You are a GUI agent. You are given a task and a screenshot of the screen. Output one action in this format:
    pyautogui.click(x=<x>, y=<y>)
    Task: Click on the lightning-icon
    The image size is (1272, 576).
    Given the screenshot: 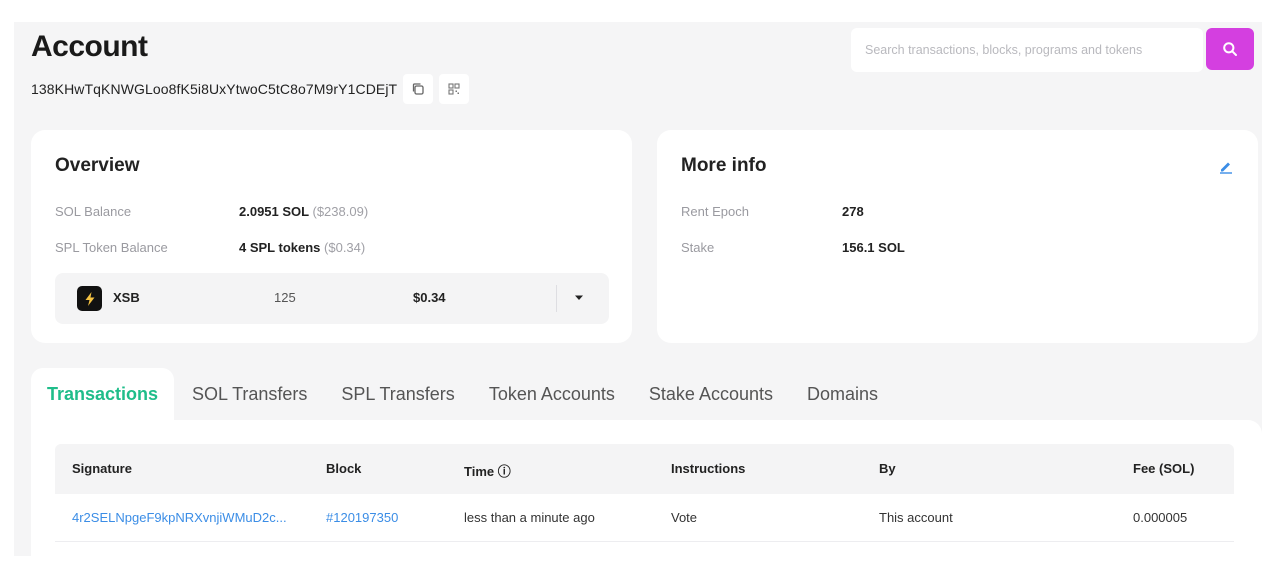 What is the action you would take?
    pyautogui.click(x=89, y=298)
    